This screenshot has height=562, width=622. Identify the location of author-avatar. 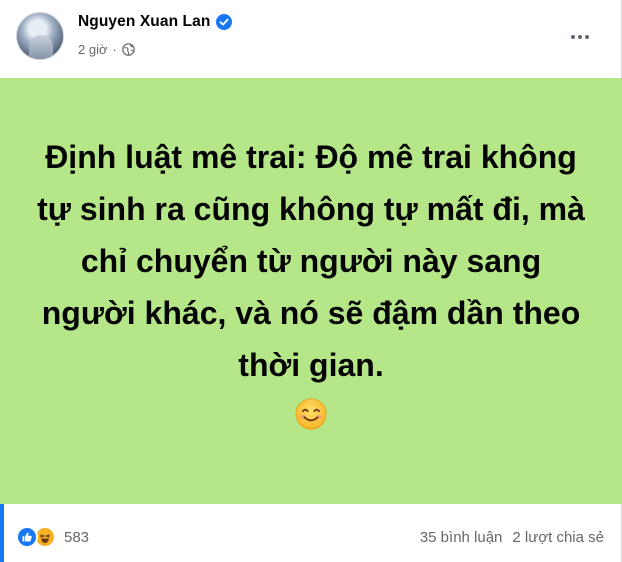
(40, 36).